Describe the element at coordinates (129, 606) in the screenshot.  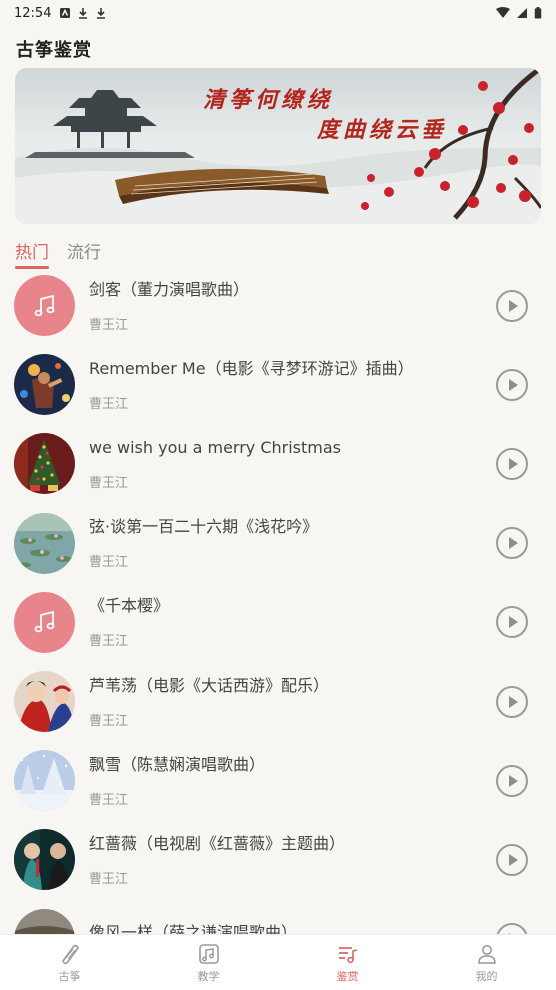
I see `song-title: 《千本樱》` at that location.